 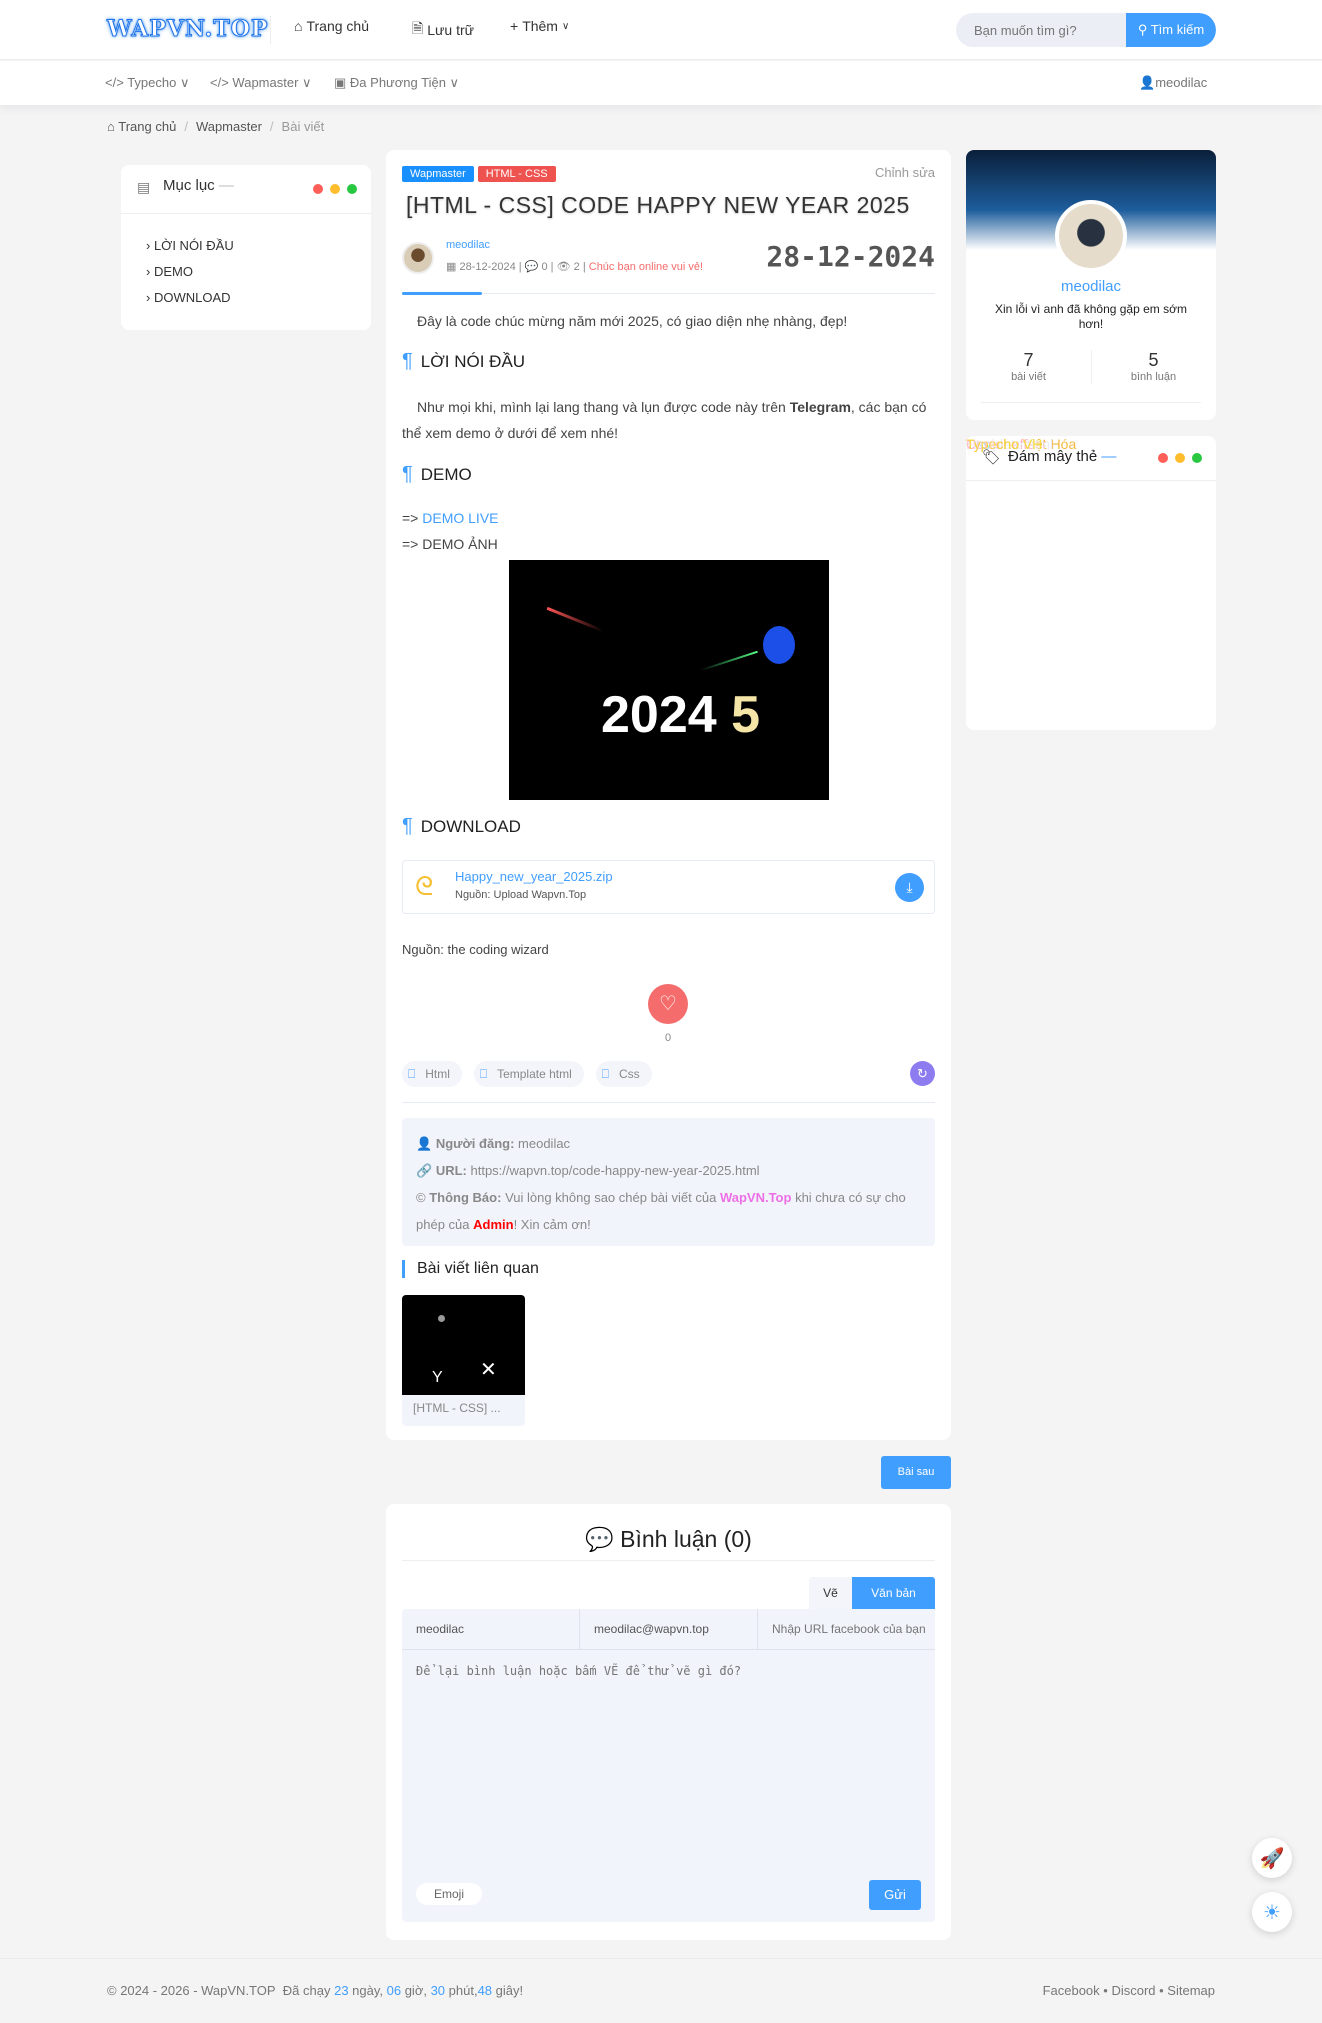 I want to click on search-icon: ⚲, so click(x=1142, y=29).